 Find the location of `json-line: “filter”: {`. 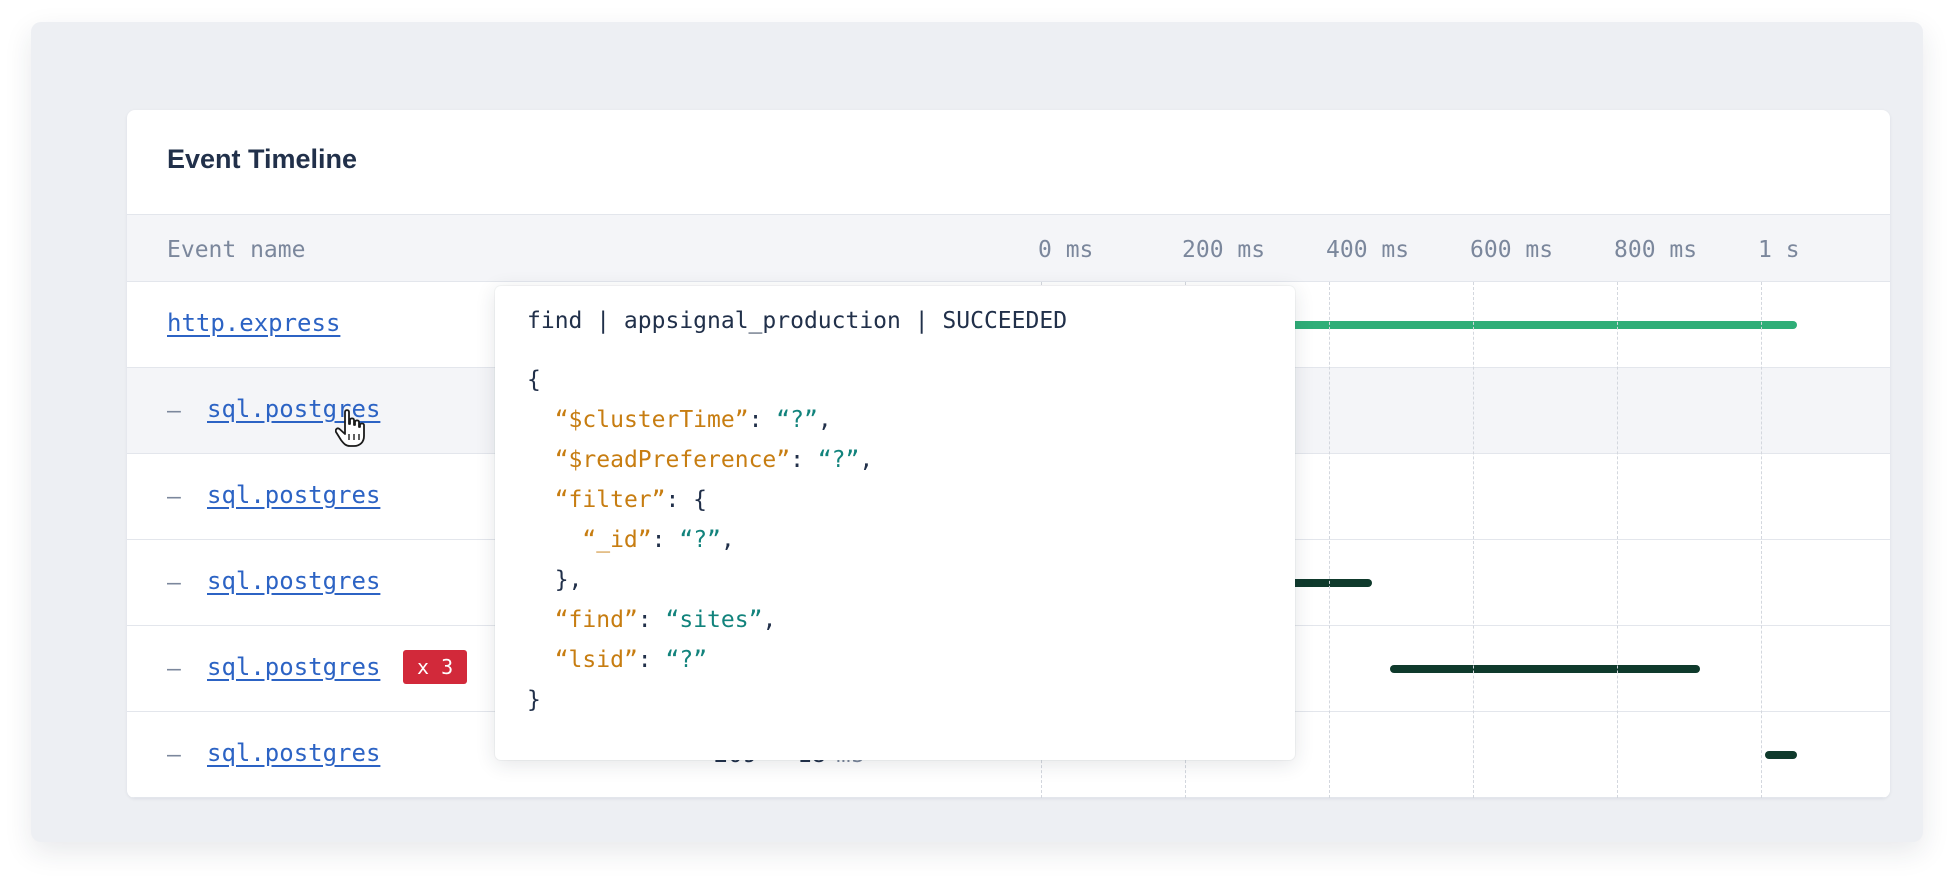

json-line: “filter”: { is located at coordinates (895, 500).